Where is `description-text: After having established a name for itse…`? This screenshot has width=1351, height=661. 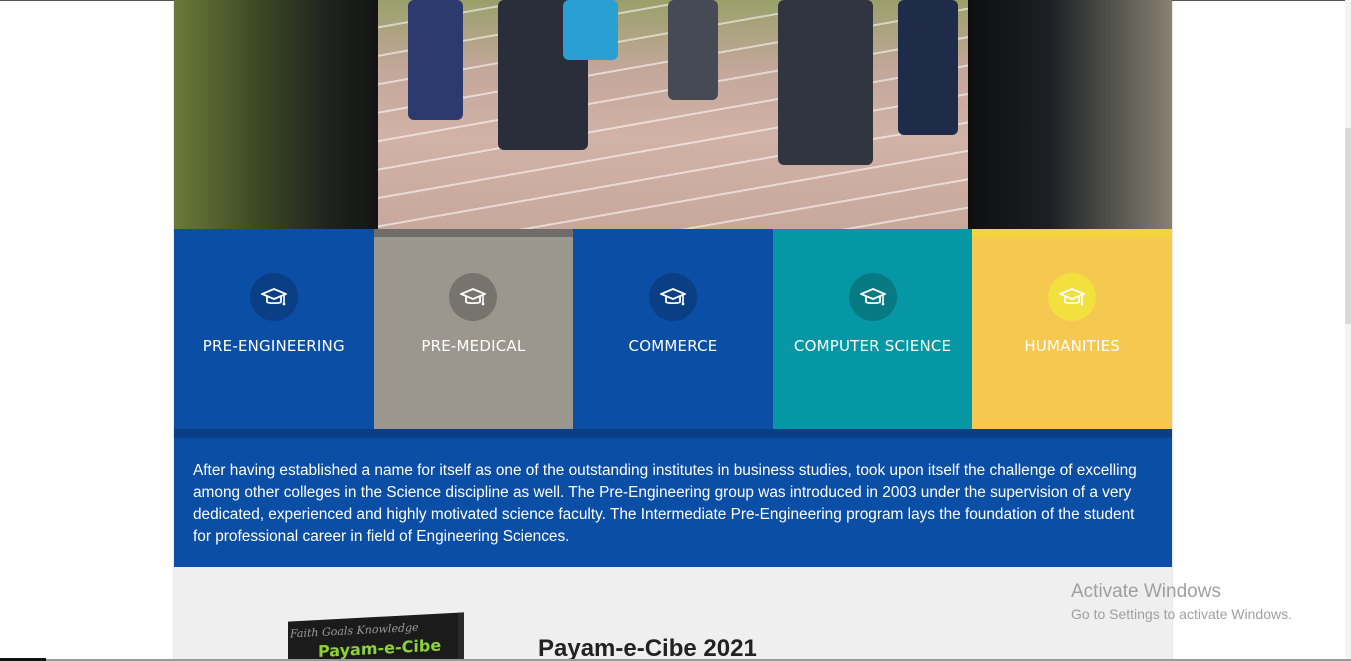 description-text: After having established a name for itse… is located at coordinates (665, 503).